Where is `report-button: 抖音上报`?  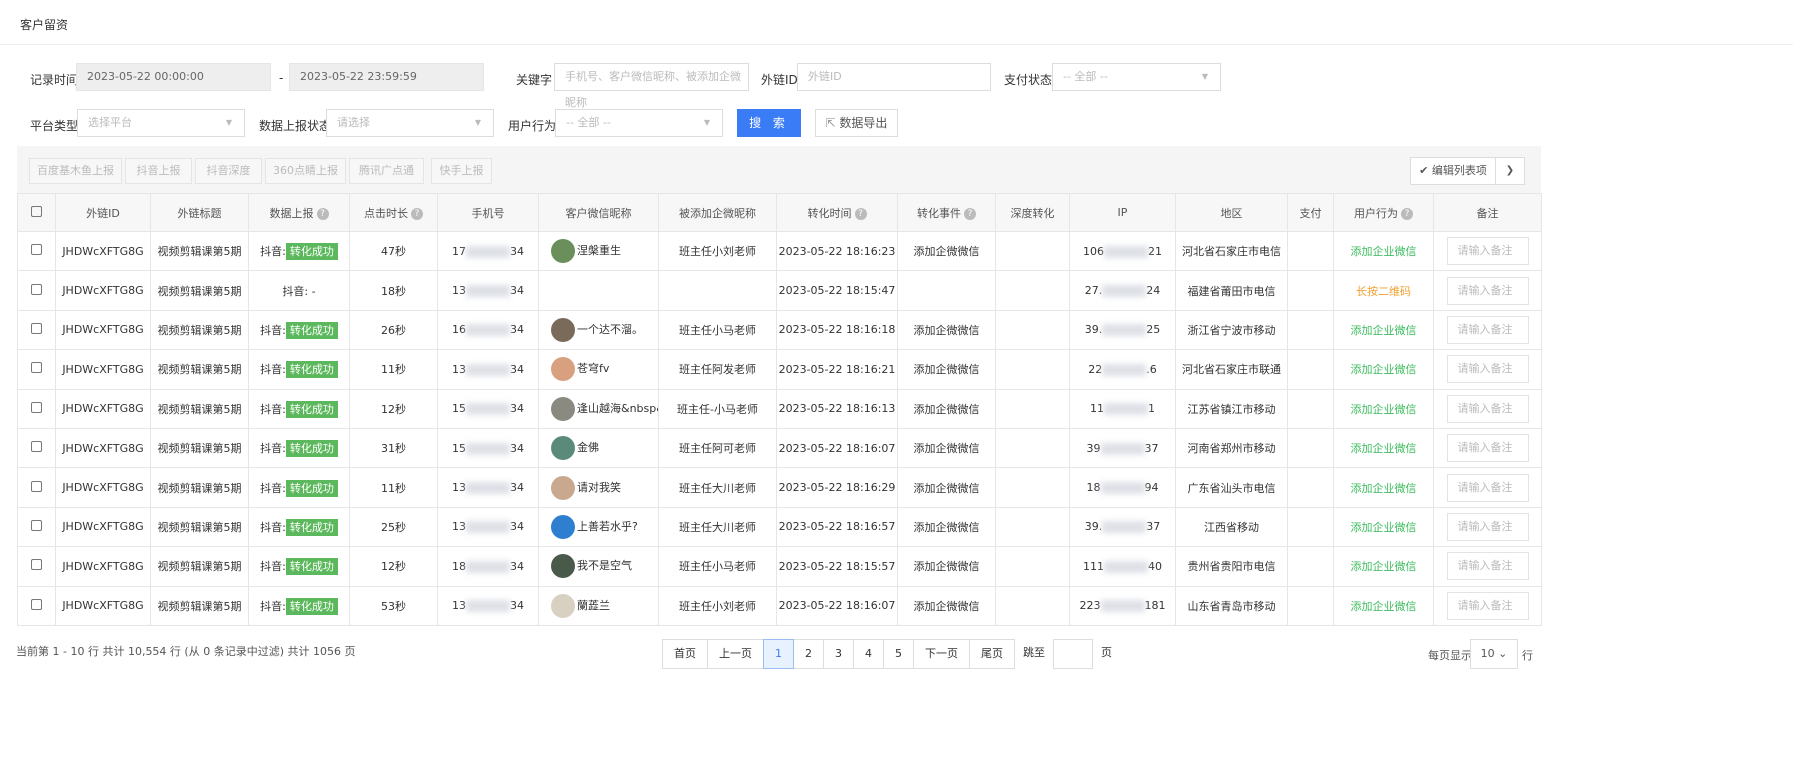 report-button: 抖音上报 is located at coordinates (158, 171).